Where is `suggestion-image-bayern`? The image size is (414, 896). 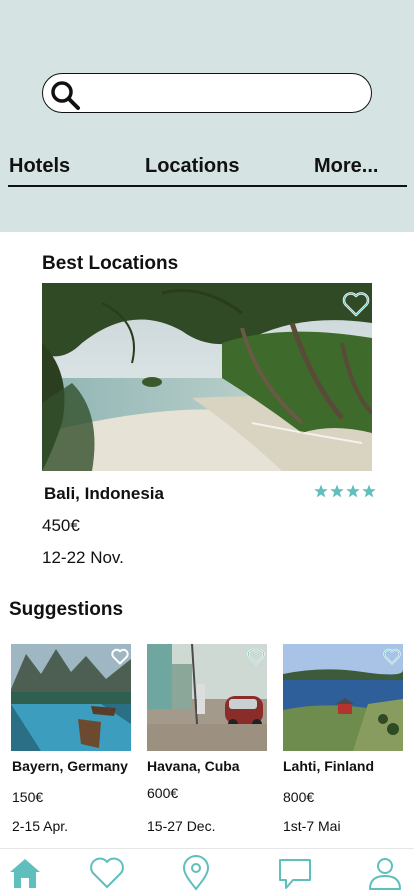 suggestion-image-bayern is located at coordinates (71, 697).